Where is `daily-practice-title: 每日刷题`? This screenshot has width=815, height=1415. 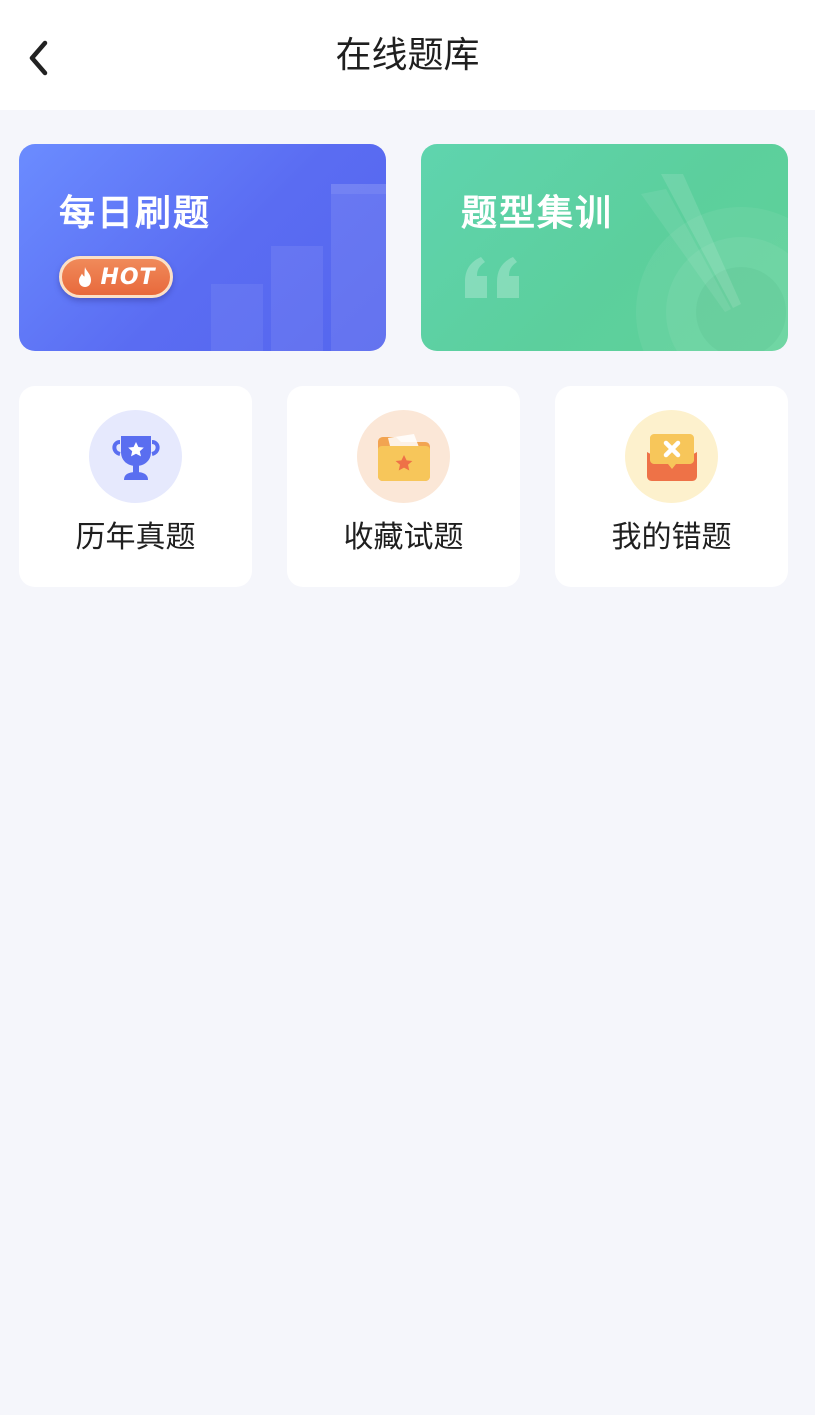 daily-practice-title: 每日刷题 is located at coordinates (135, 213).